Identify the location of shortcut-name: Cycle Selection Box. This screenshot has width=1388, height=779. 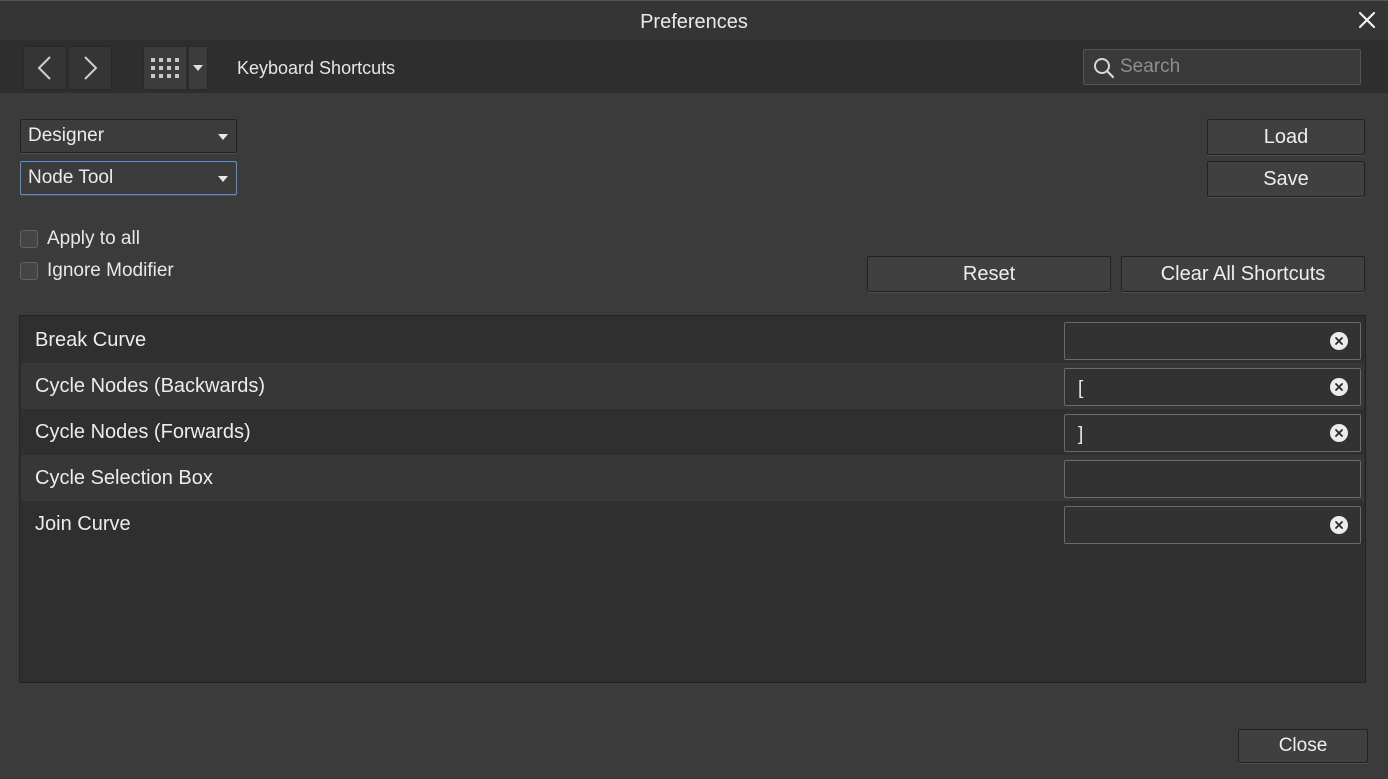
(124, 478).